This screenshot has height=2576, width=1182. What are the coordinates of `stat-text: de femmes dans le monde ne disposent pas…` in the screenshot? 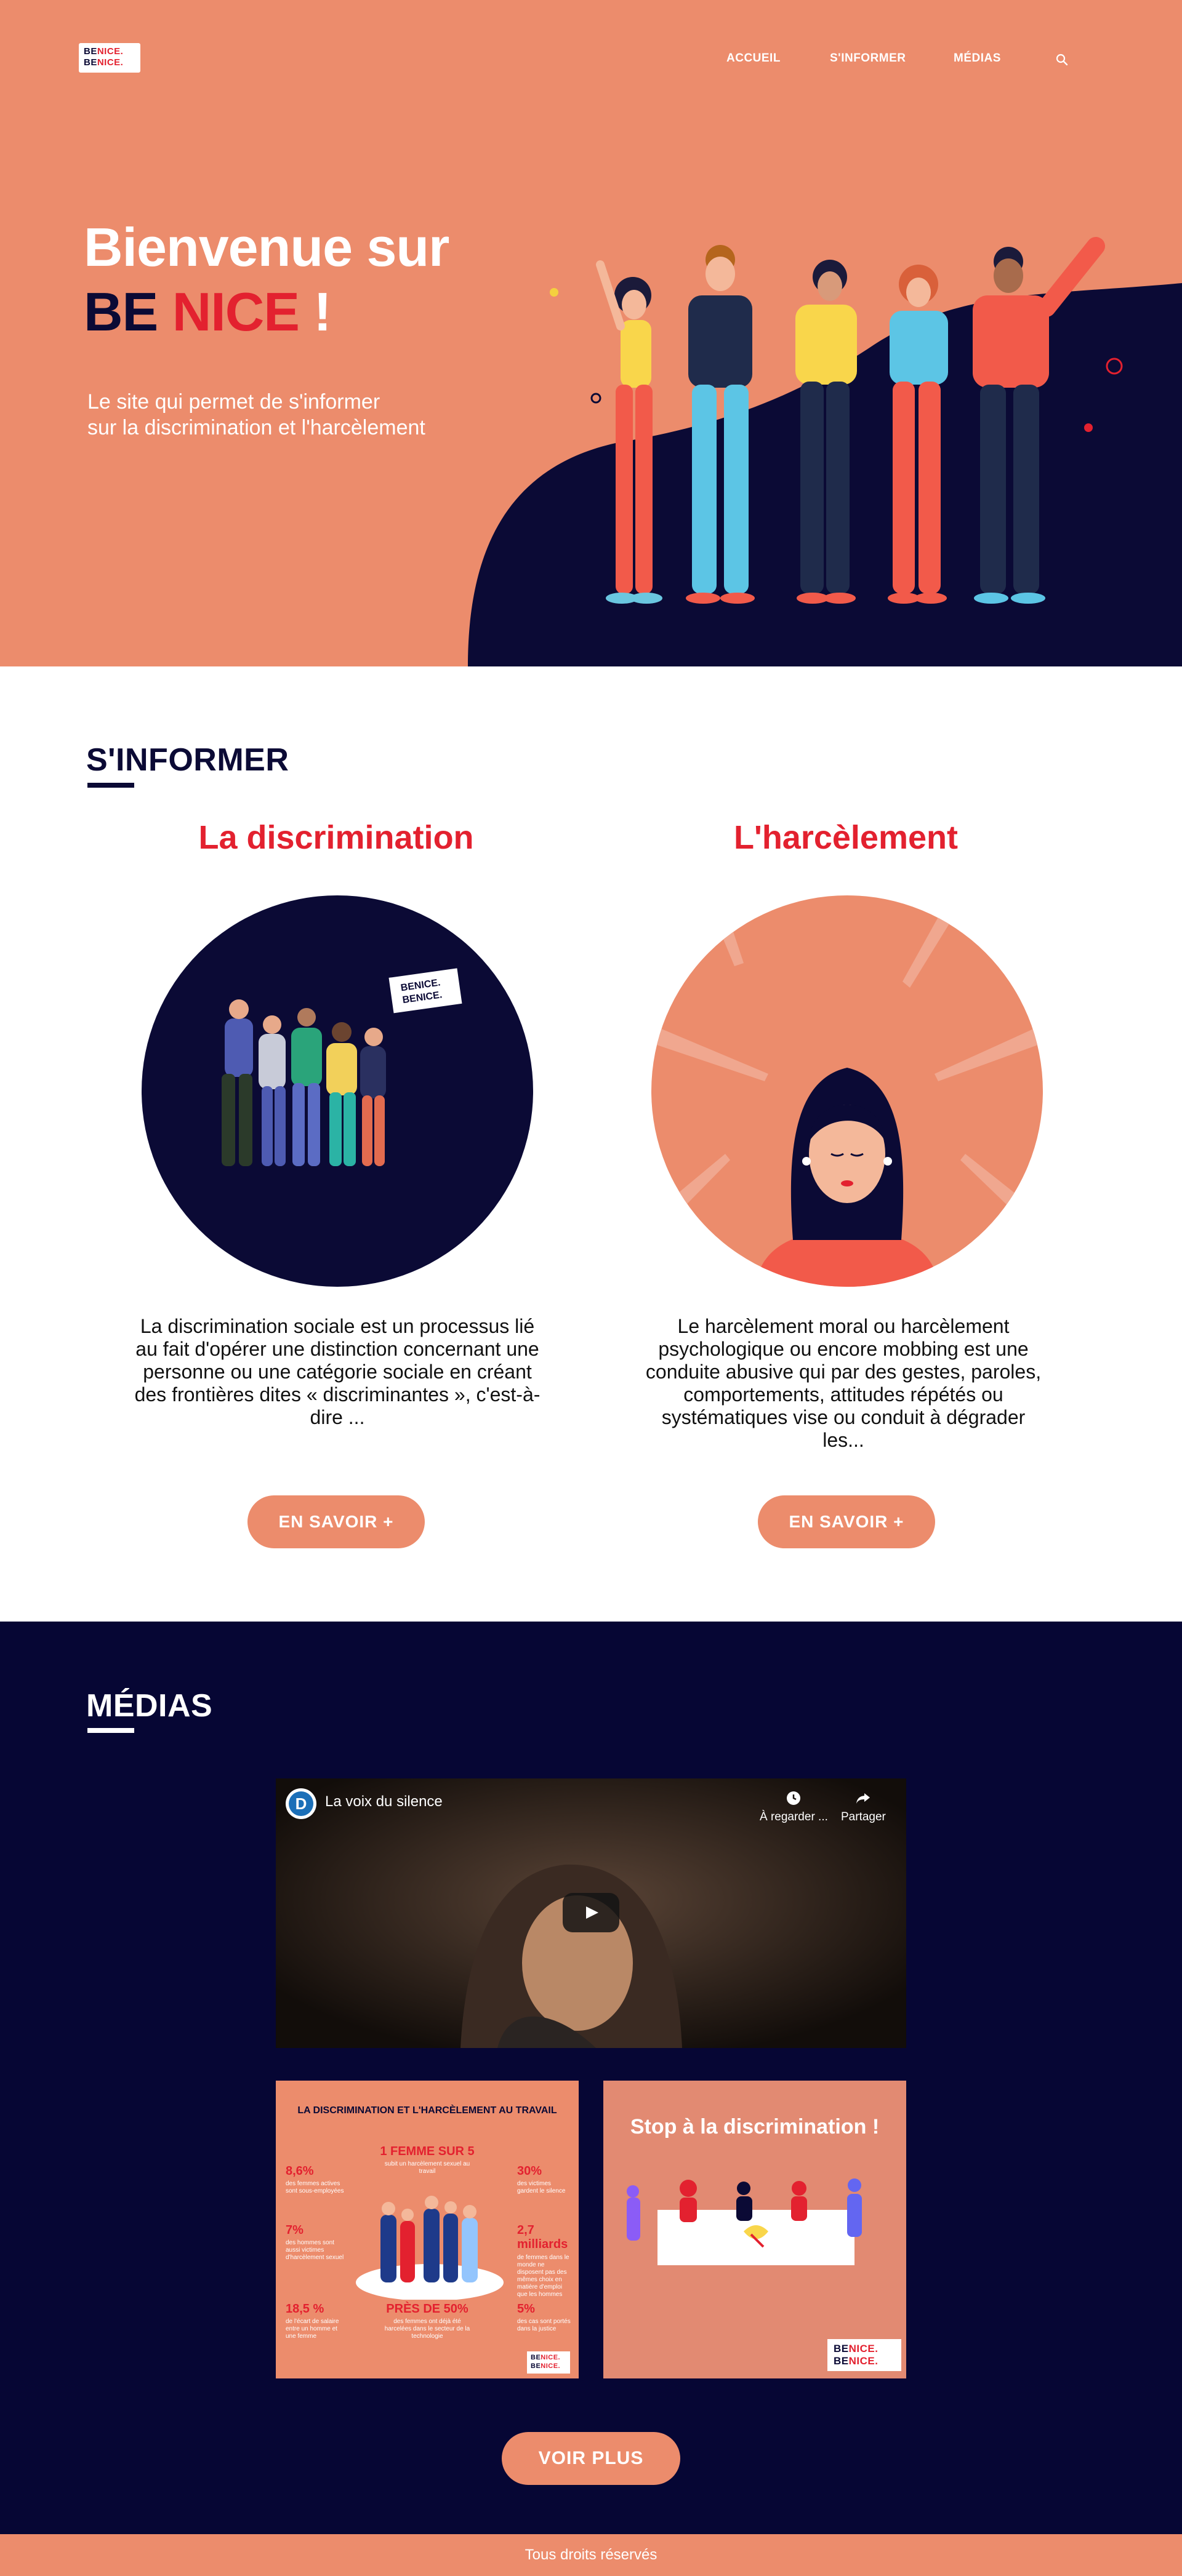 It's located at (543, 2276).